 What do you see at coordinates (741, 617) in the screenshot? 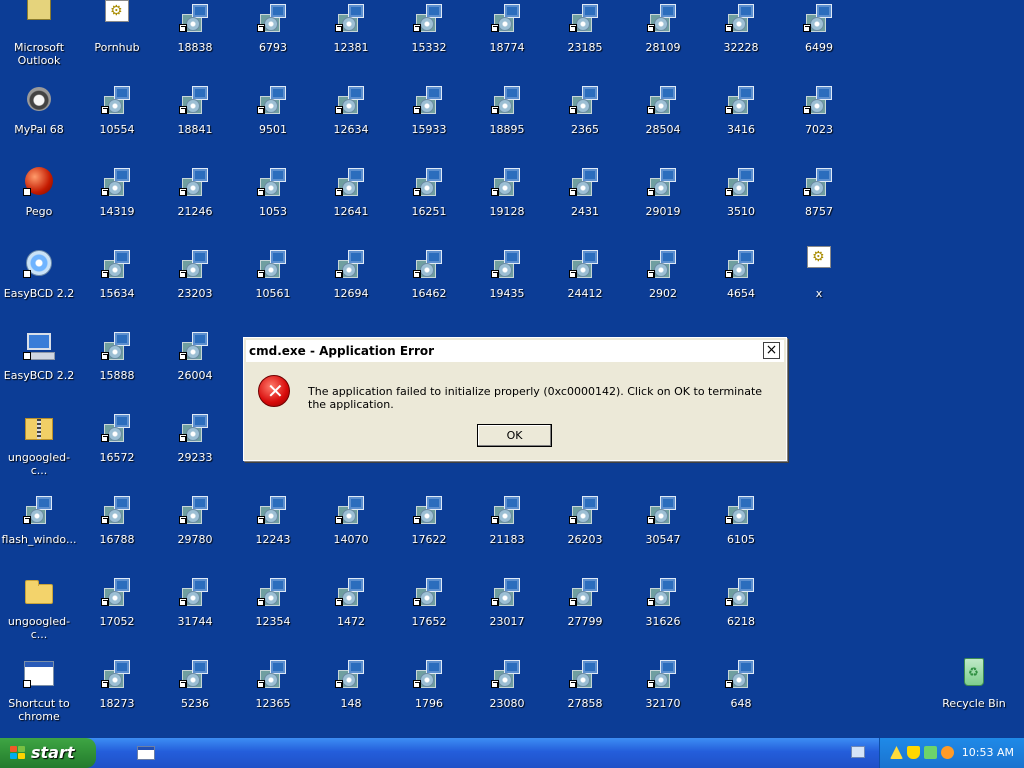
I see `desktop-icon: 6218` at bounding box center [741, 617].